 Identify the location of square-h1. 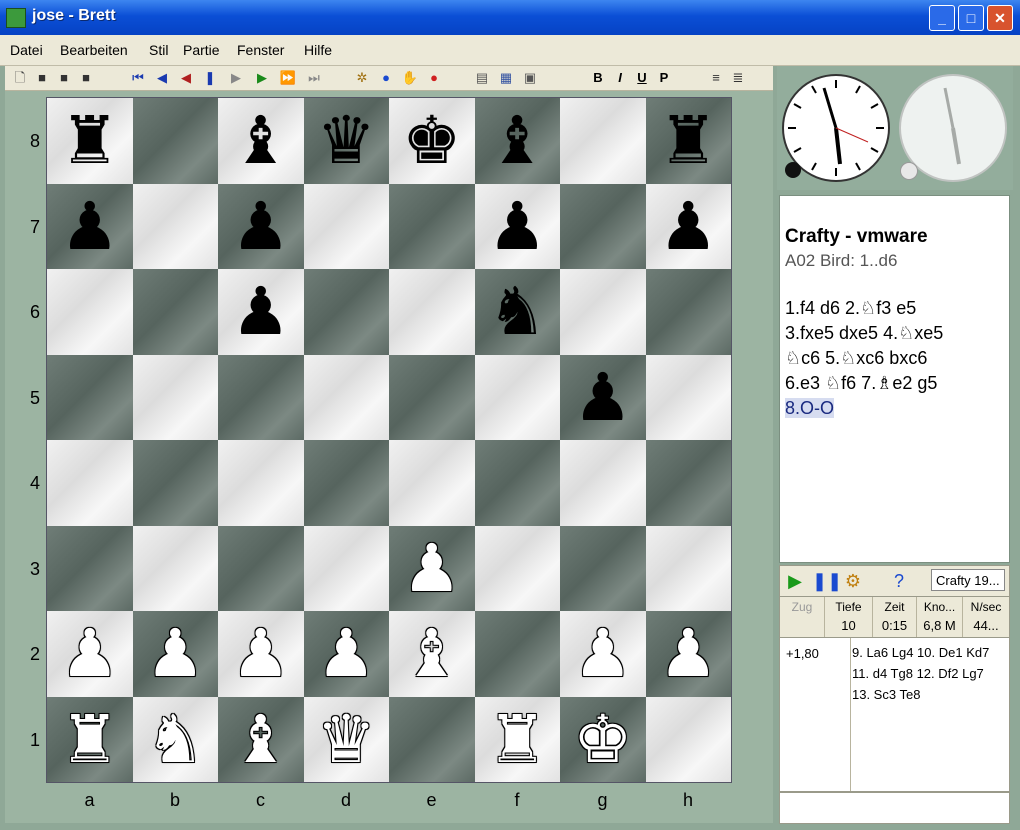
(688, 739).